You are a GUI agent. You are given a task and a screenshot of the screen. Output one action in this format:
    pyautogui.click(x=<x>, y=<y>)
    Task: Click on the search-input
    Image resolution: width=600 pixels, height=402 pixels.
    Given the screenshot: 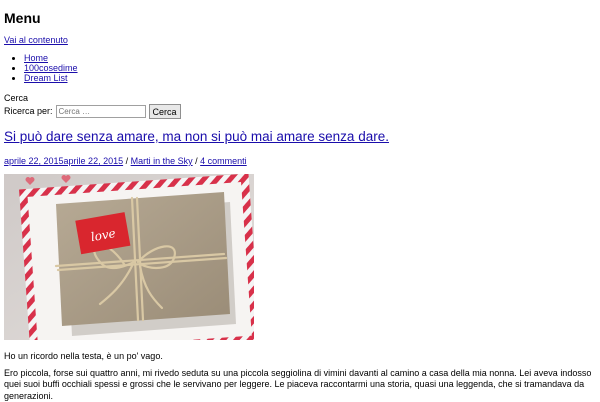 What is the action you would take?
    pyautogui.click(x=100, y=111)
    